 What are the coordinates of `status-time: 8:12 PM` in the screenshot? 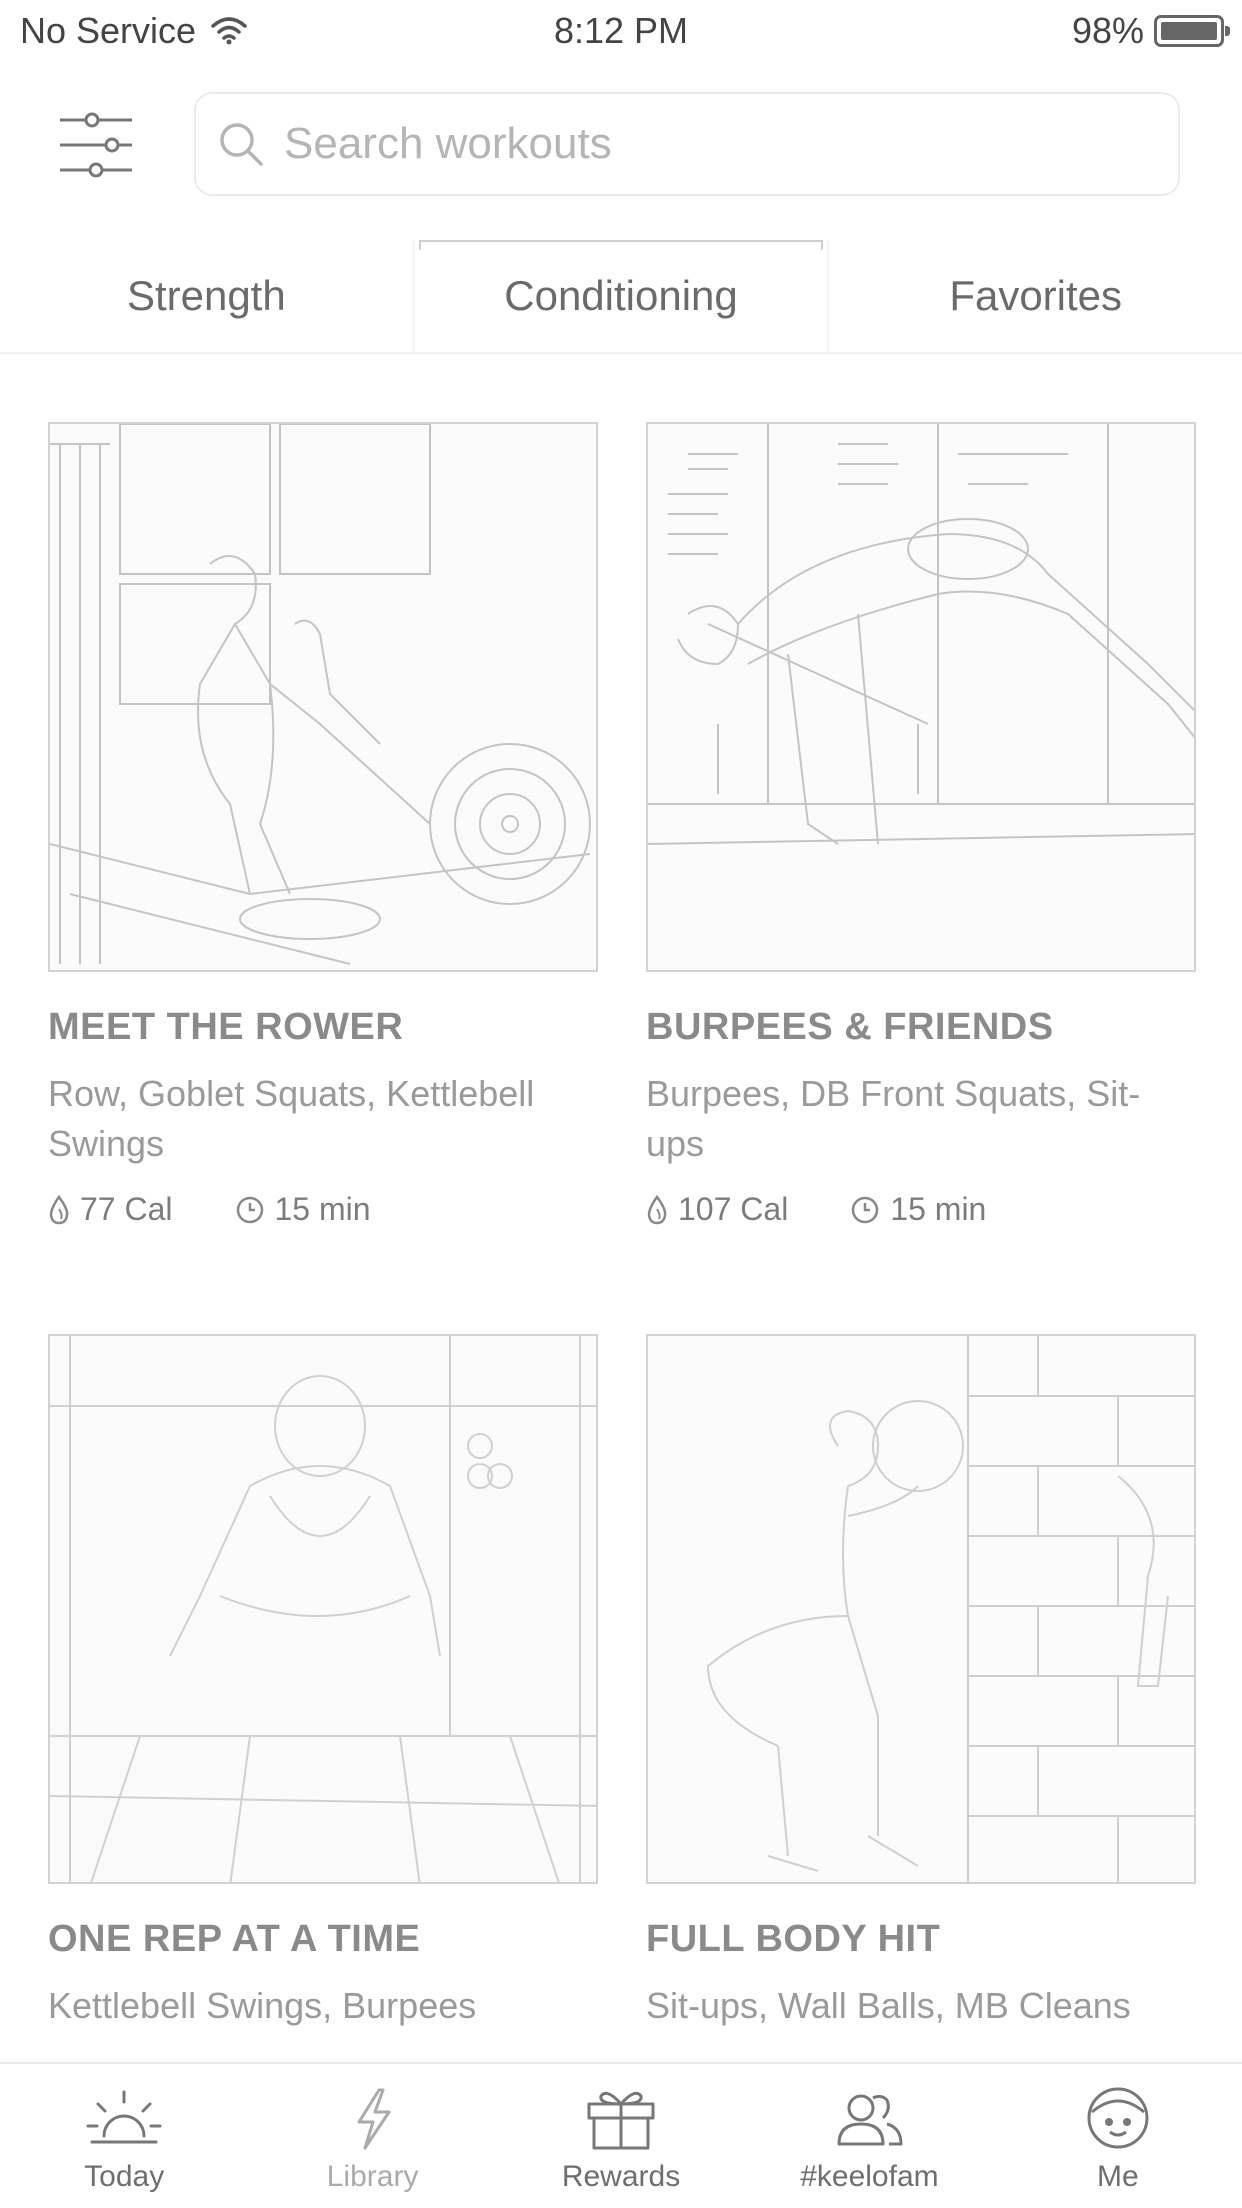 It's located at (621, 30).